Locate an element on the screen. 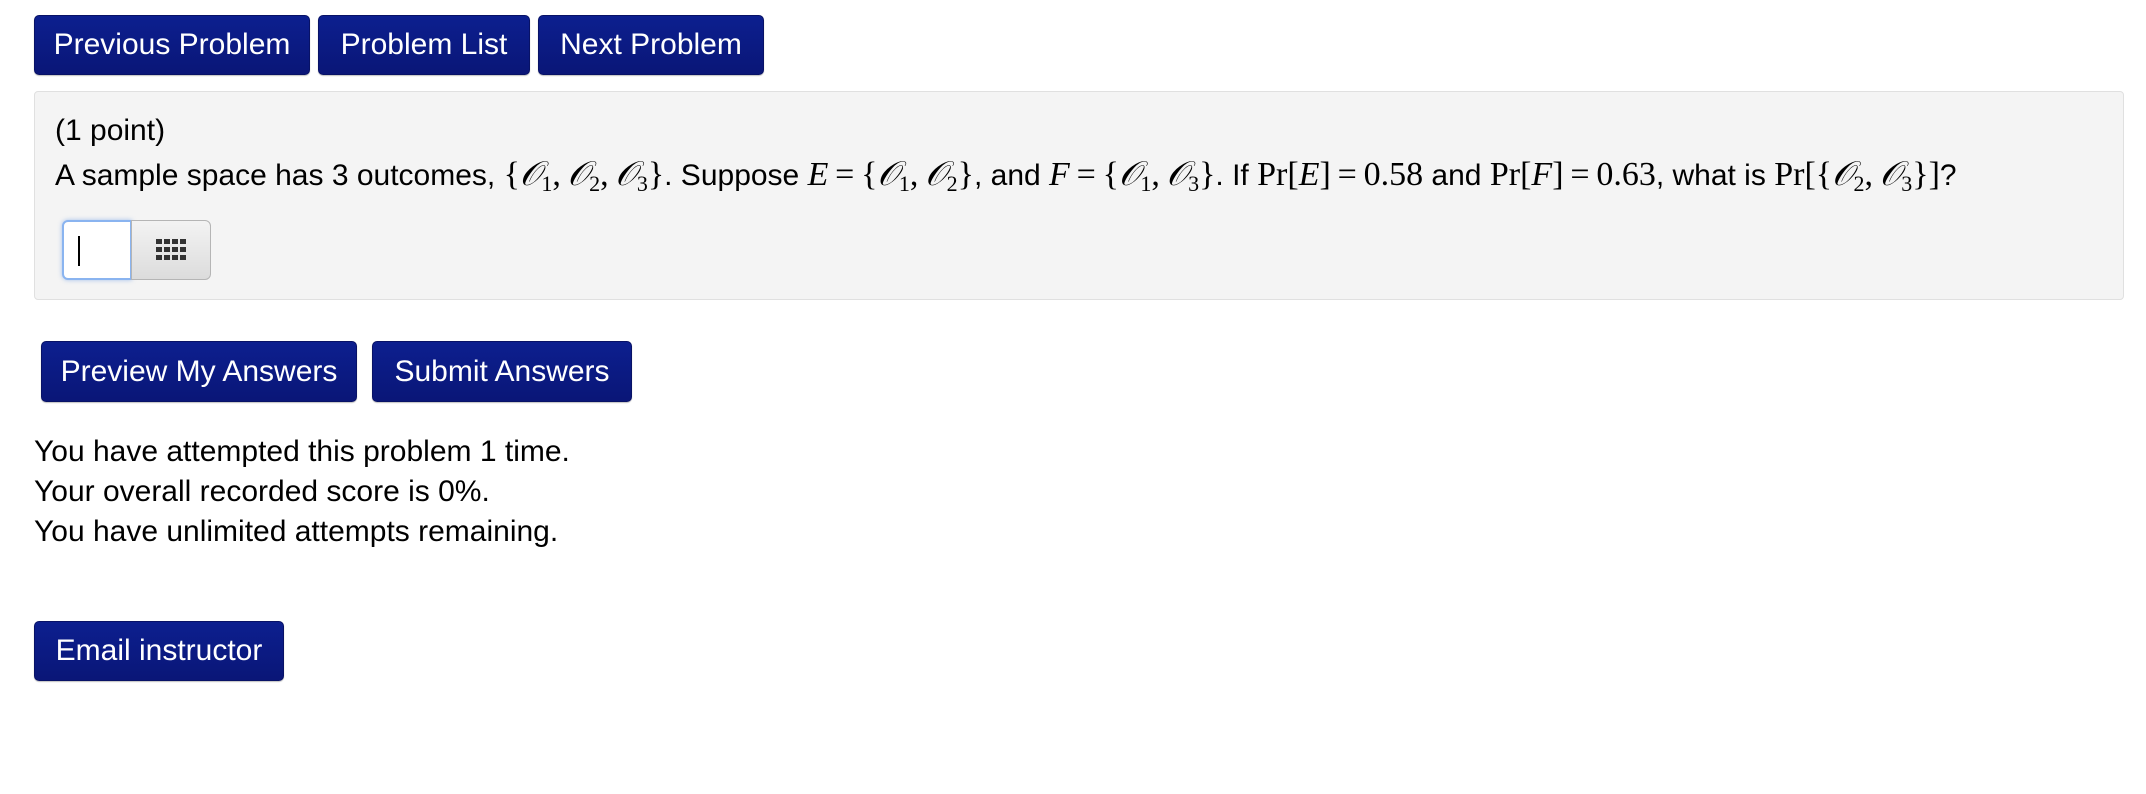 The height and width of the screenshot is (794, 2146). problem-text-part: . If is located at coordinates (1236, 175).